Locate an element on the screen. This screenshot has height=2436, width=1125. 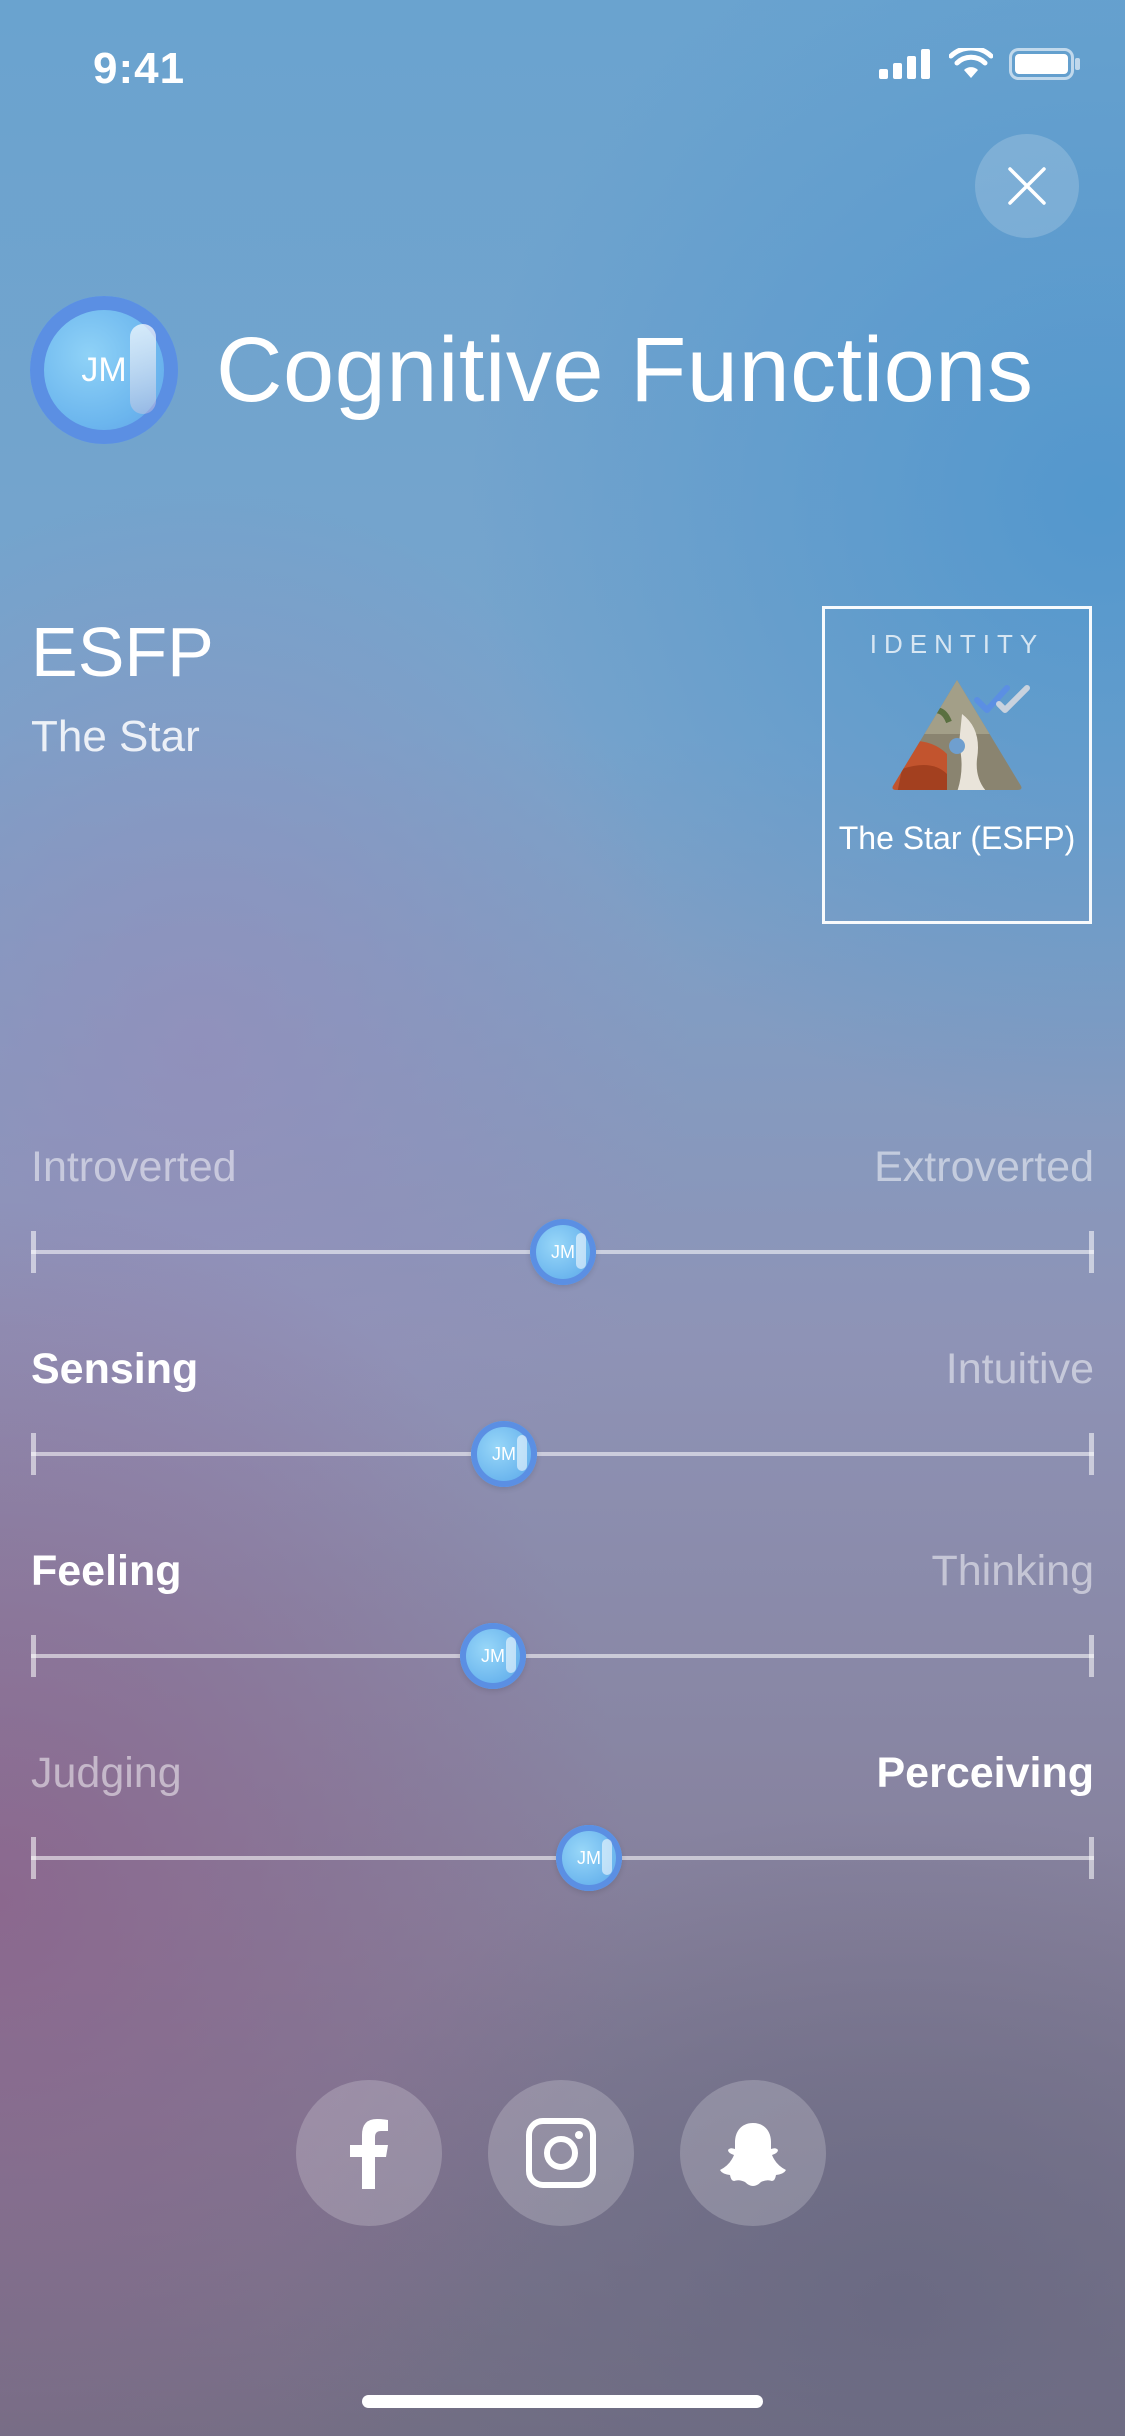
status-time: 9:41 is located at coordinates (139, 68).